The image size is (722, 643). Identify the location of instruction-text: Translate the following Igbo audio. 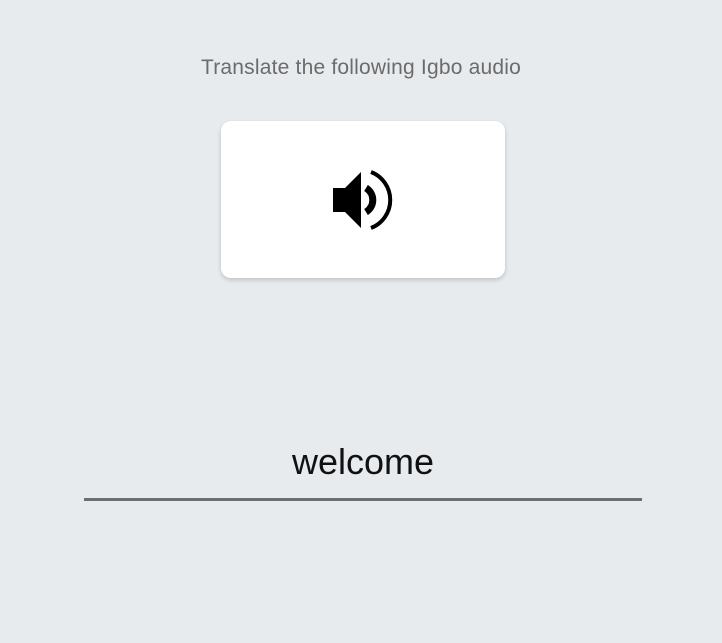
(361, 67).